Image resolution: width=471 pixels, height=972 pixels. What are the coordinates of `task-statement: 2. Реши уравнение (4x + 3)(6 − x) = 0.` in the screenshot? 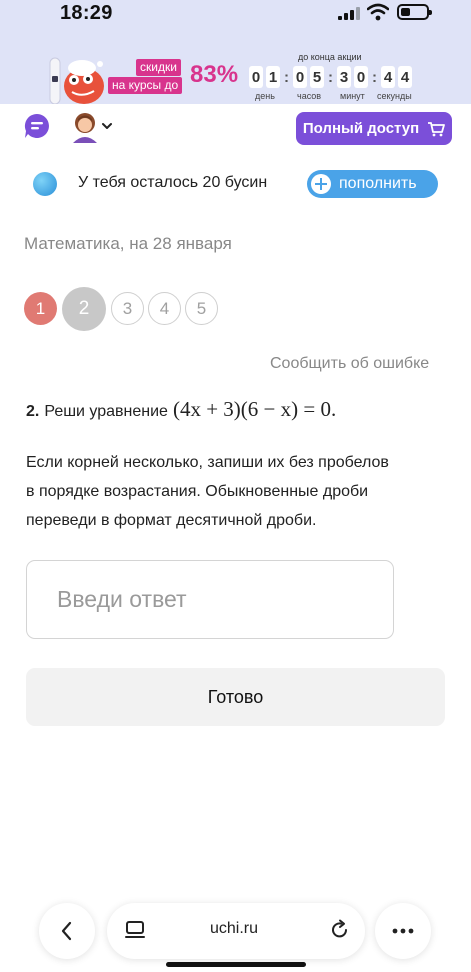 It's located at (181, 409).